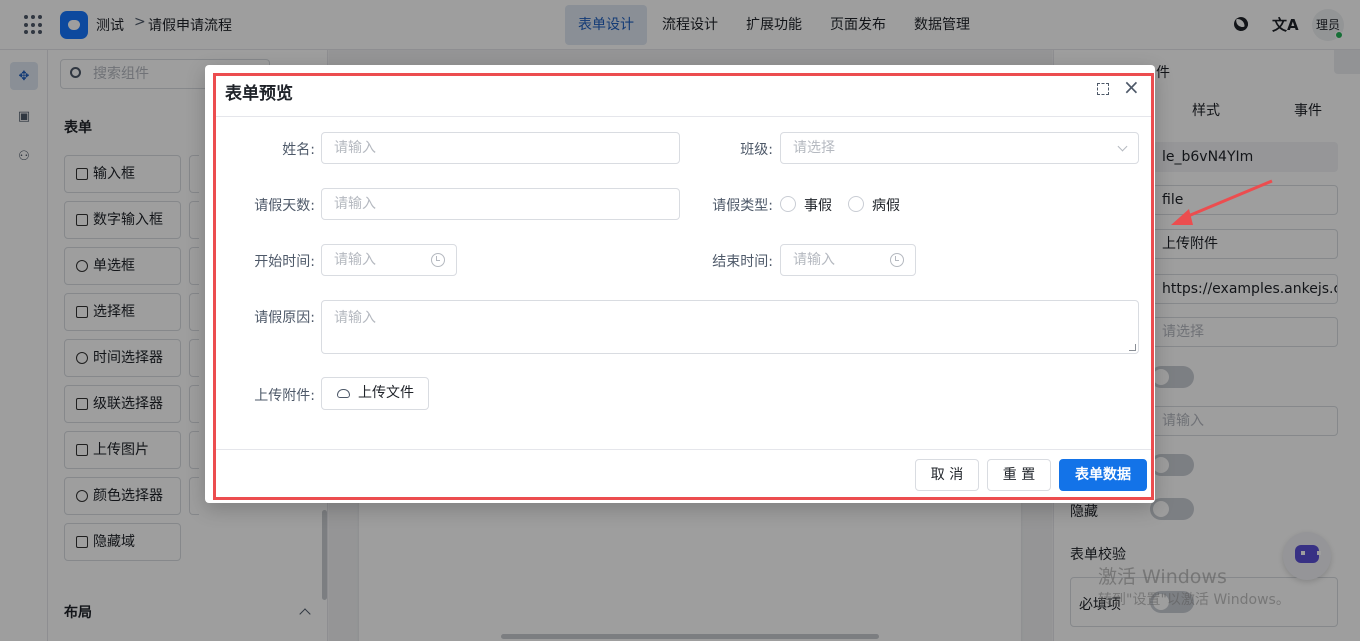  Describe the element at coordinates (818, 205) in the screenshot. I see `radio-personal-leave-label: 事假` at that location.